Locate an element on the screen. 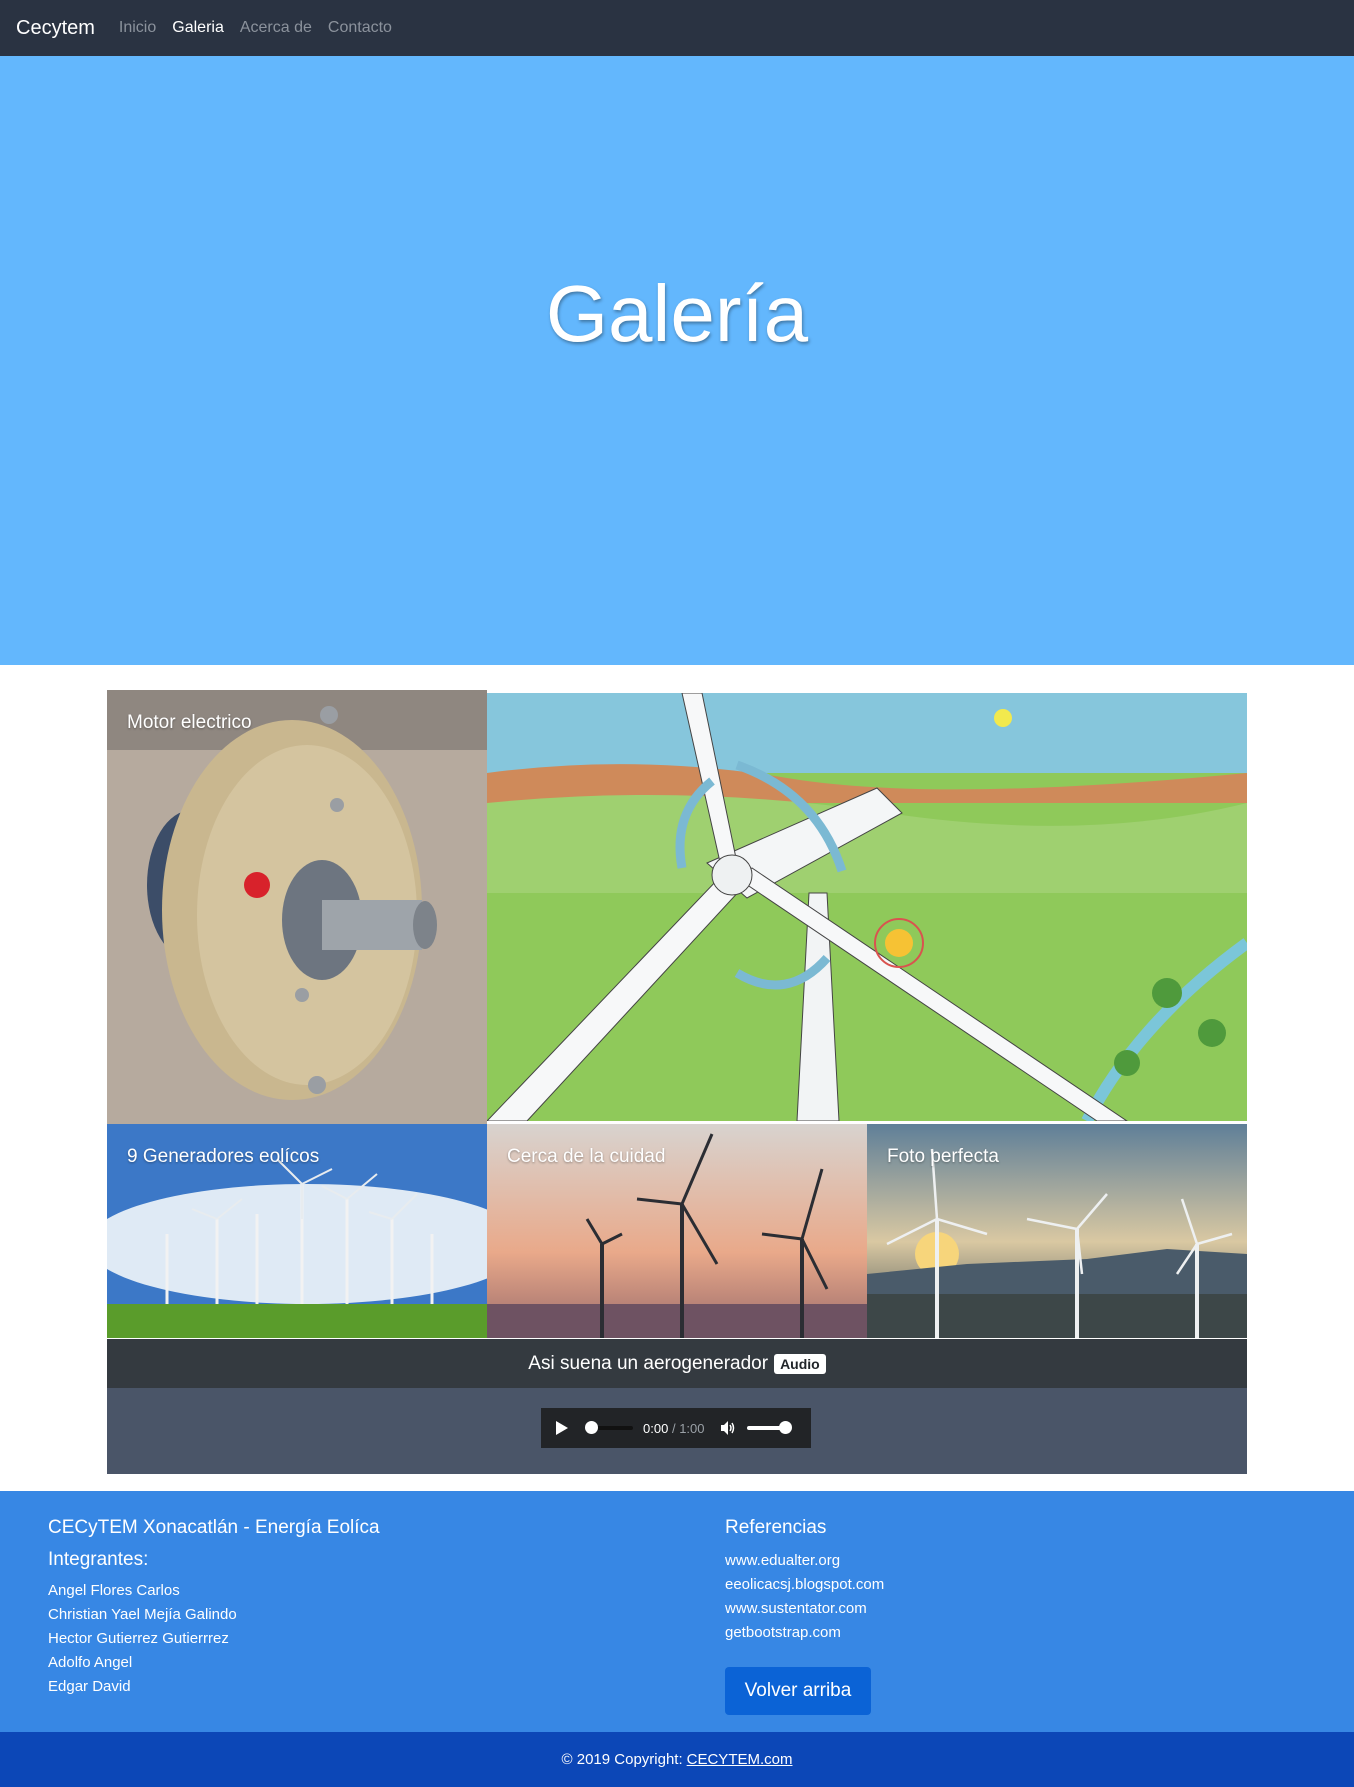 This screenshot has height=1787, width=1354. tile-caption: Foto perfecta is located at coordinates (943, 1156).